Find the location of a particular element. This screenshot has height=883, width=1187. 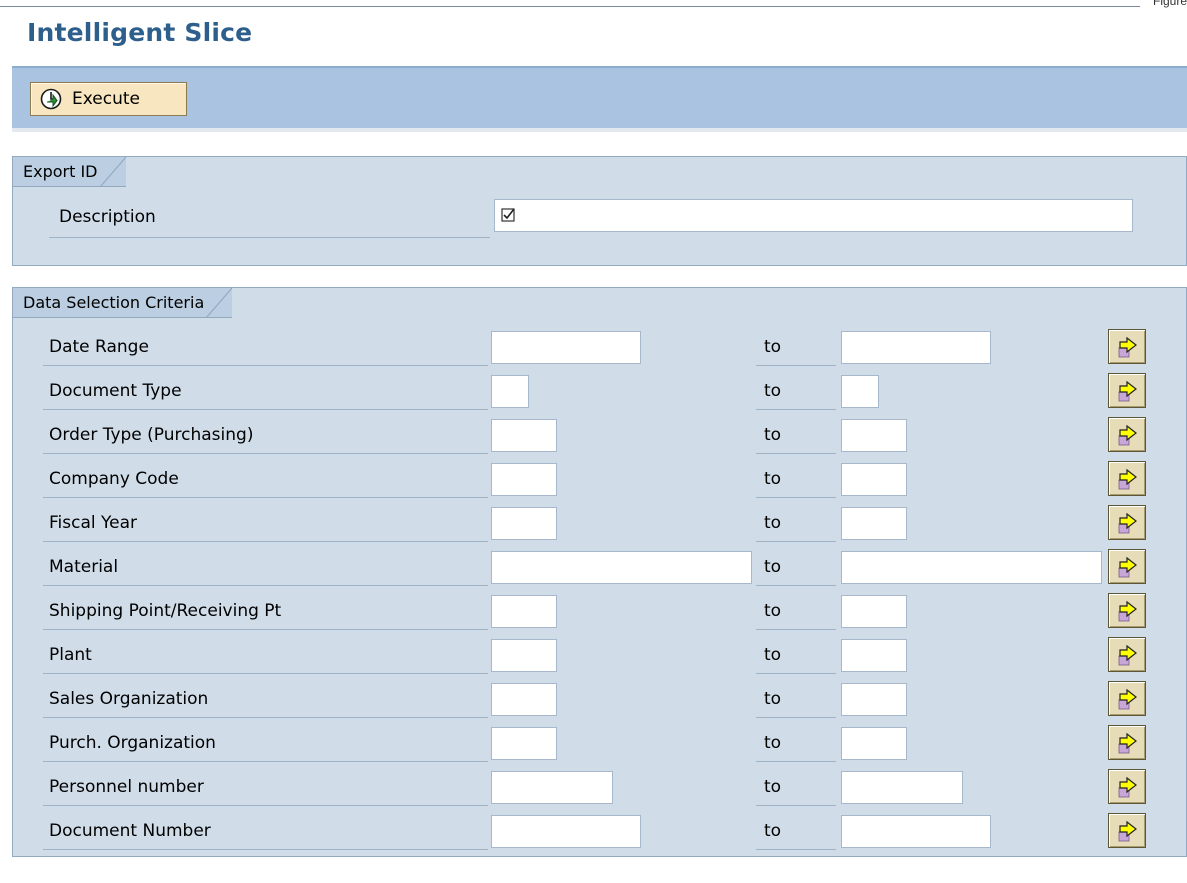

description-underline is located at coordinates (269, 237).